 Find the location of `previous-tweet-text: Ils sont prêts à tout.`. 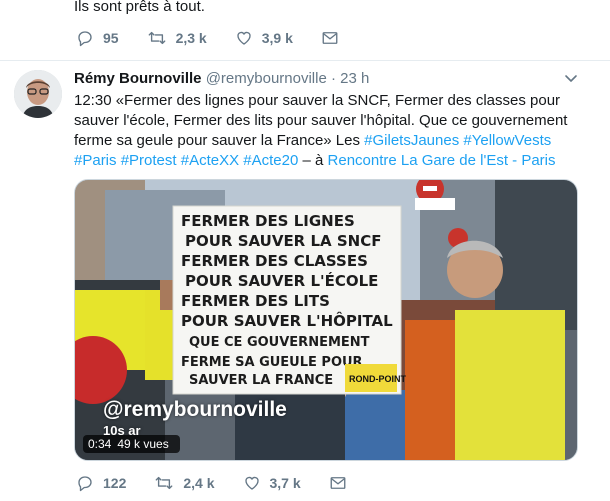

previous-tweet-text: Ils sont prêts à tout. is located at coordinates (139, 7).